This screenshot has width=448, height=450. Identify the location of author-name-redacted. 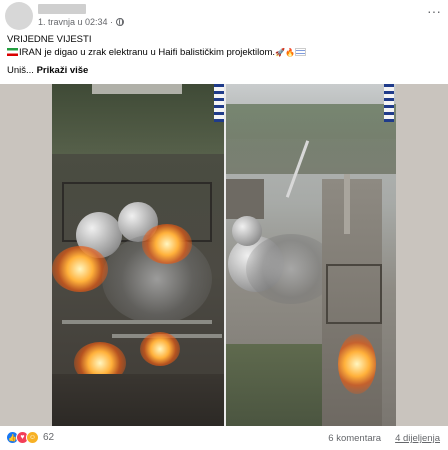
(62, 9).